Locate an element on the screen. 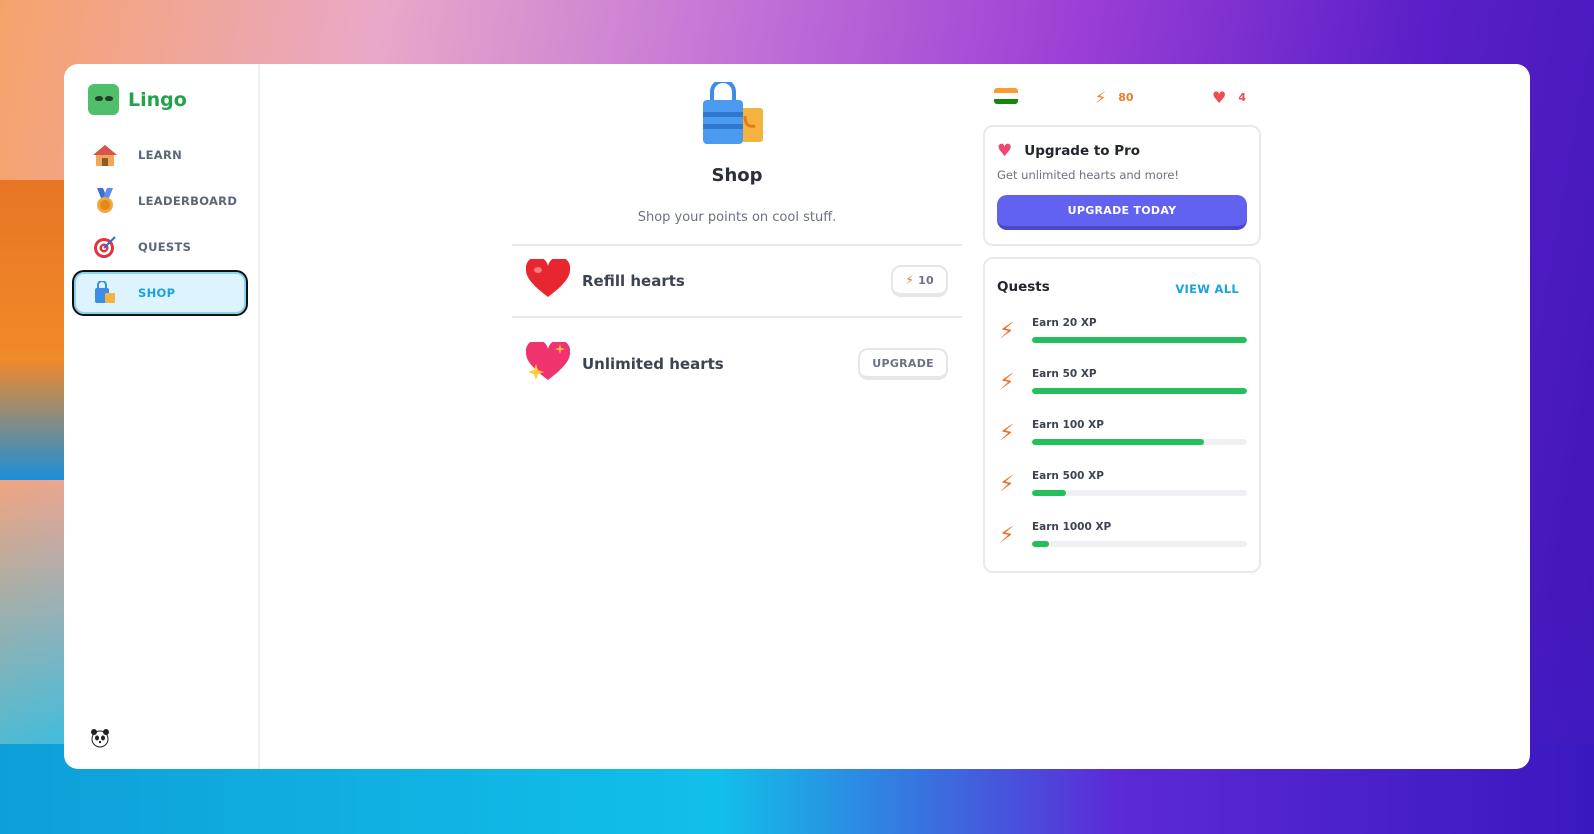 This screenshot has width=1594, height=834. panda-avatar-icon is located at coordinates (100, 740).